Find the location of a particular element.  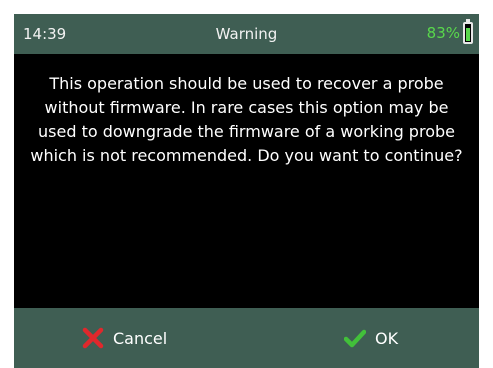

battery-percent: 83% is located at coordinates (443, 33).